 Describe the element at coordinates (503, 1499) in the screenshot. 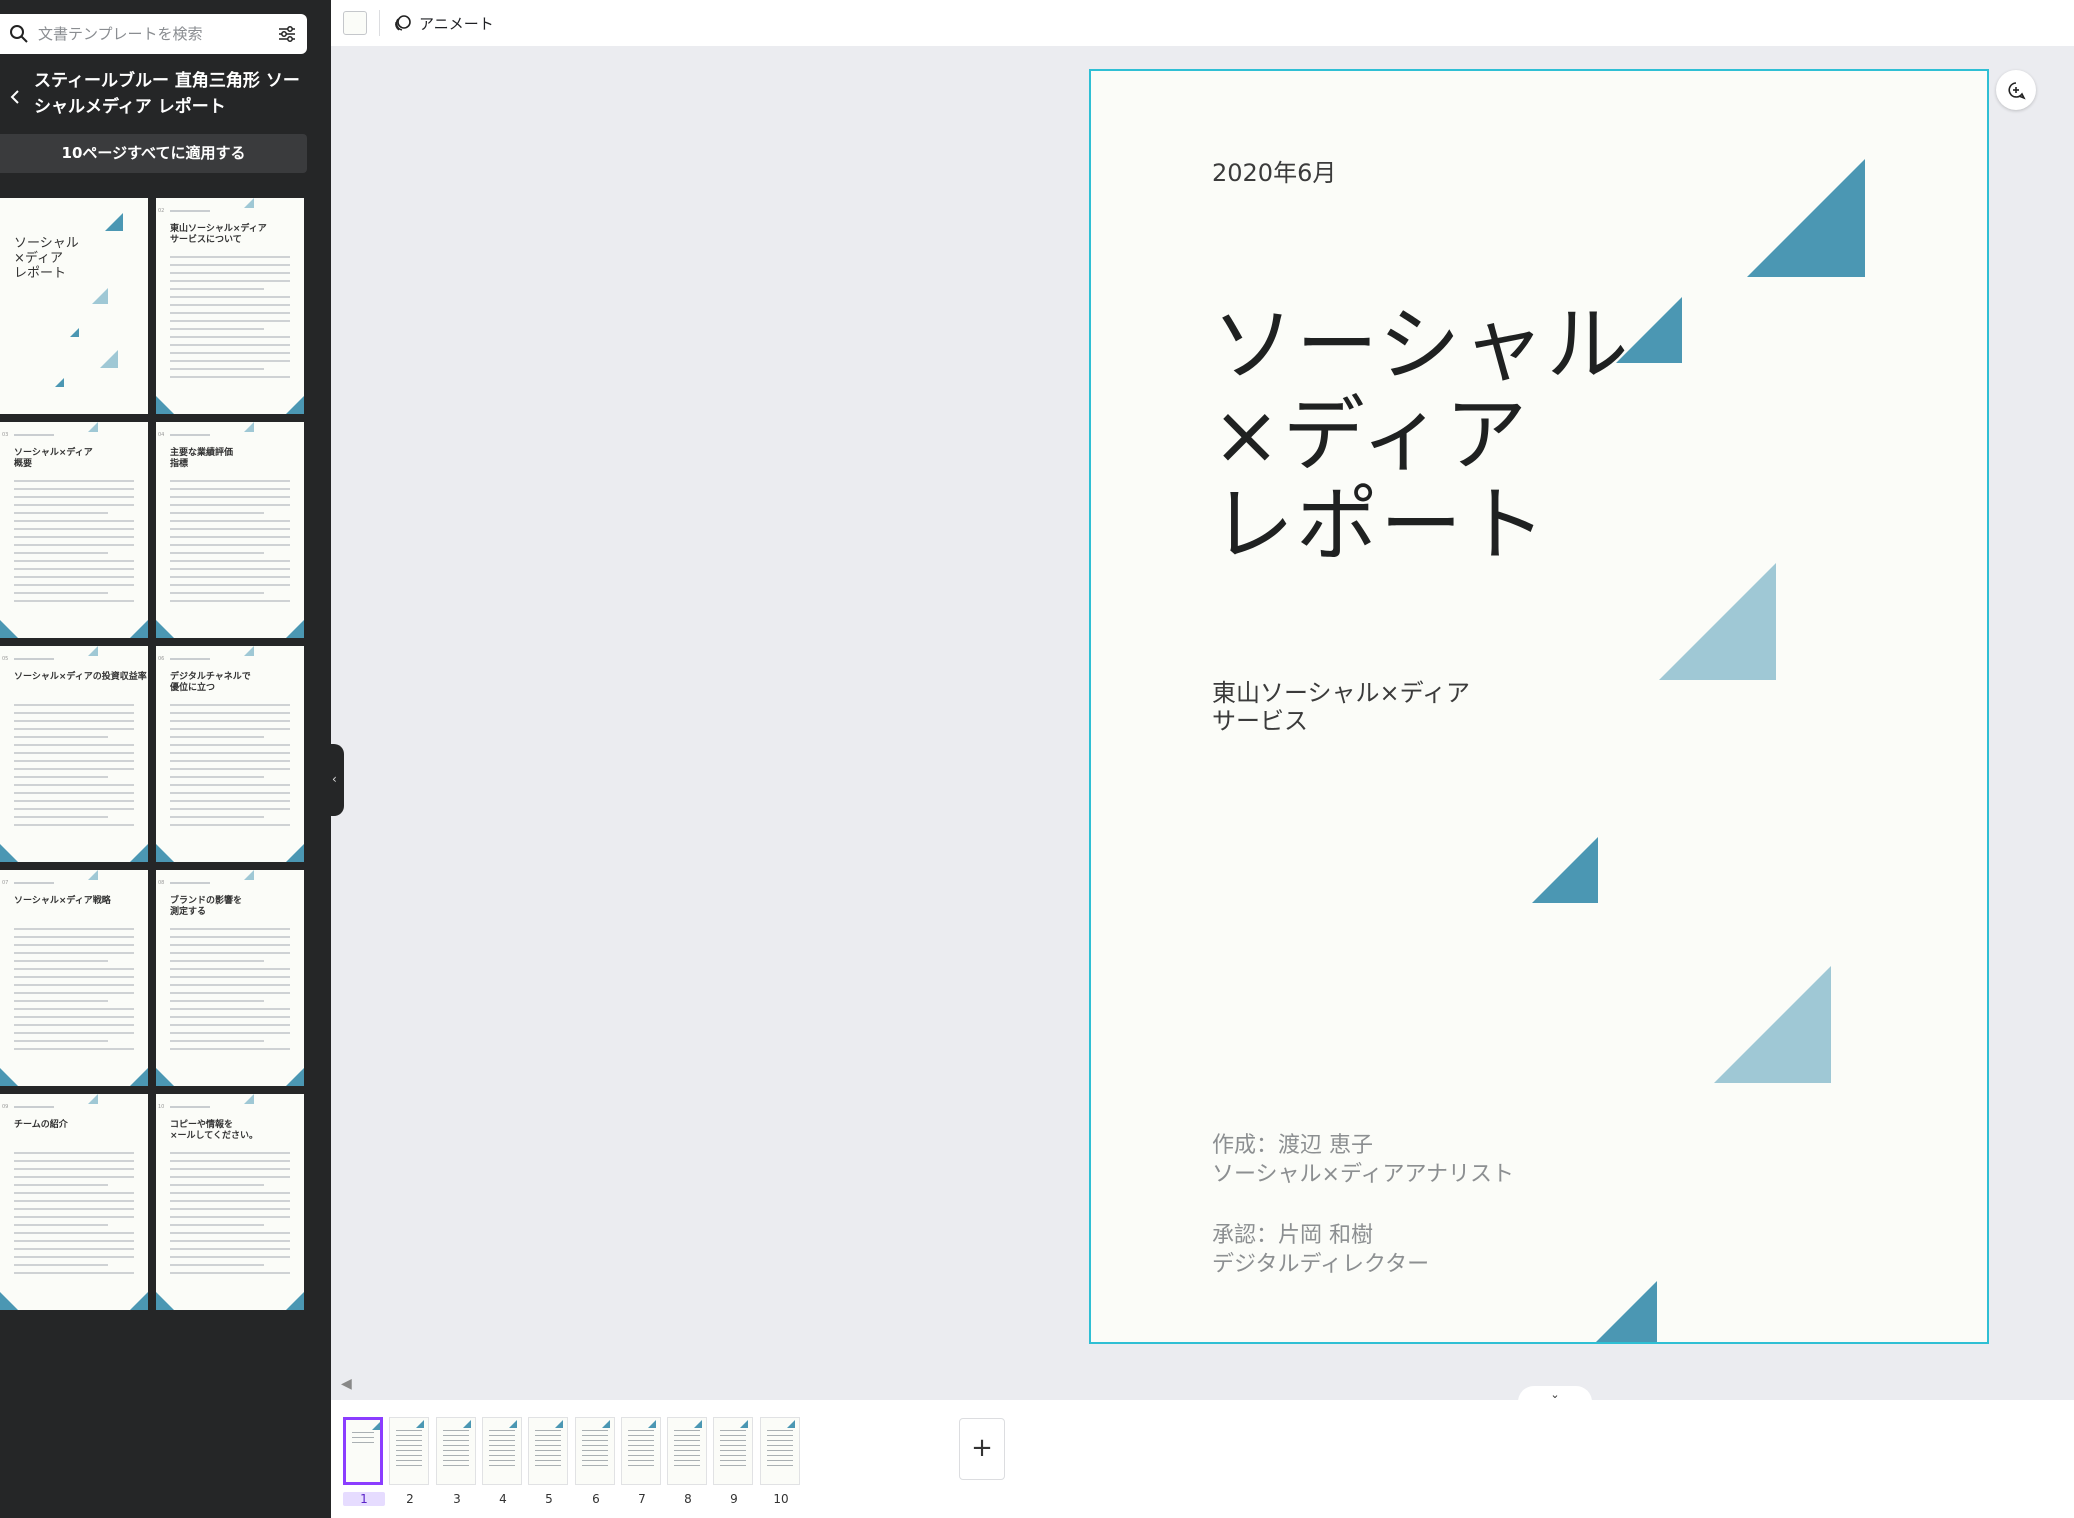

I see `page-number-label: 4` at that location.